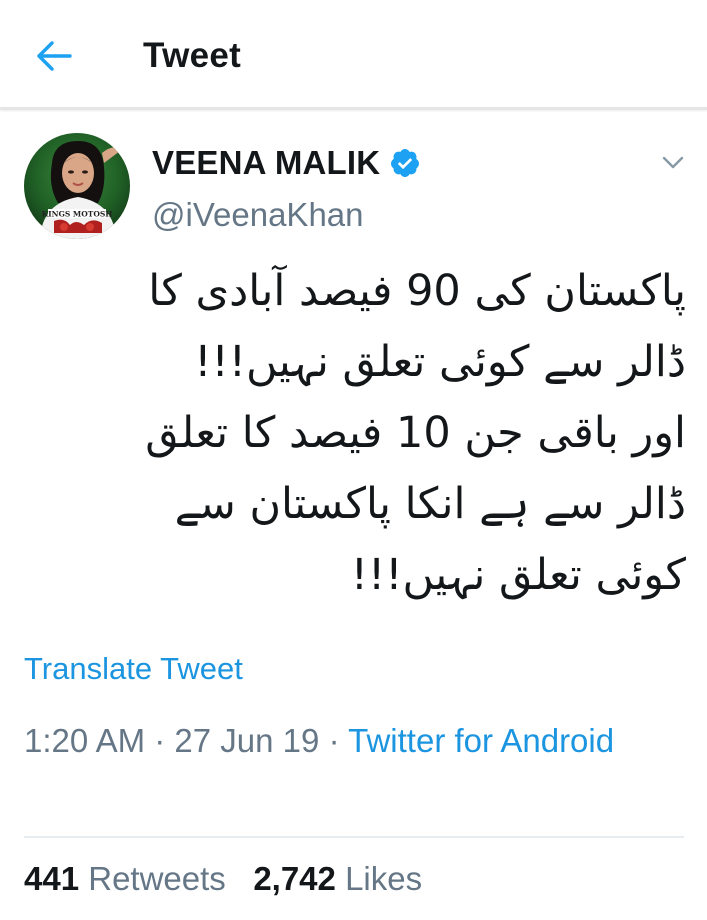  Describe the element at coordinates (266, 163) in the screenshot. I see `author-display-name: VEENA MALIK` at that location.